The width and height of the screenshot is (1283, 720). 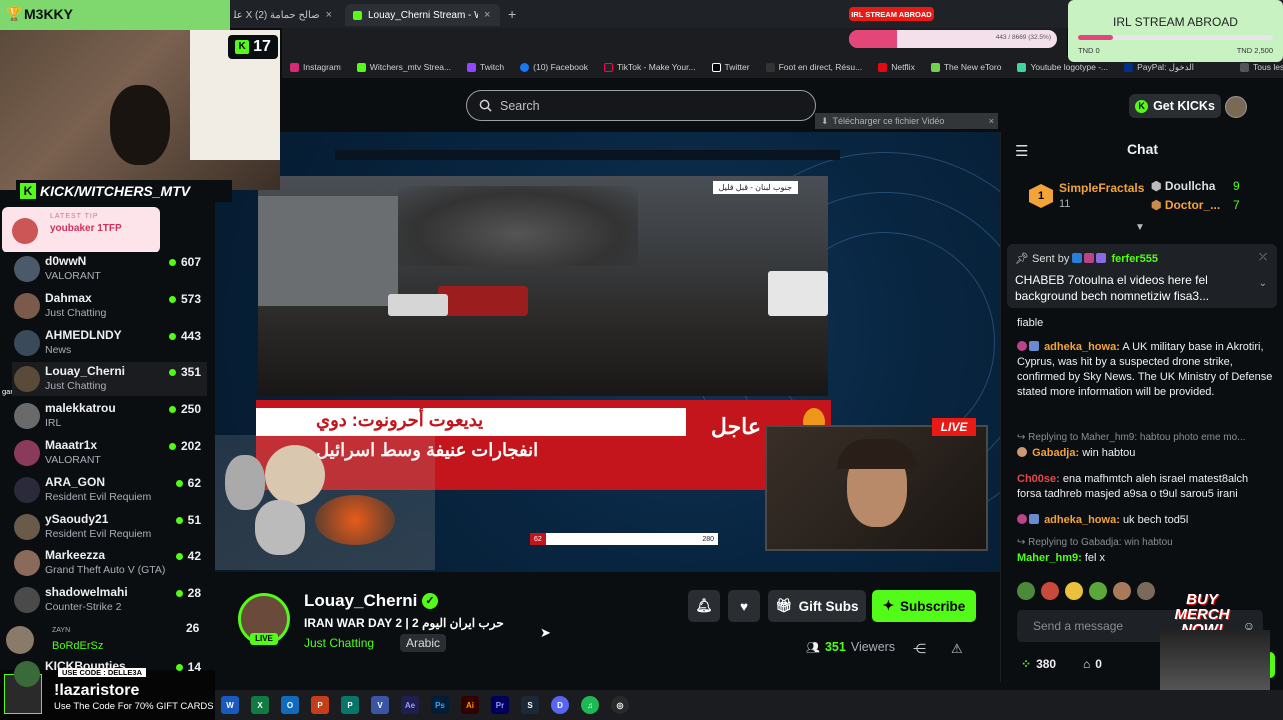 I want to click on premiere-icon: Pr, so click(x=500, y=705).